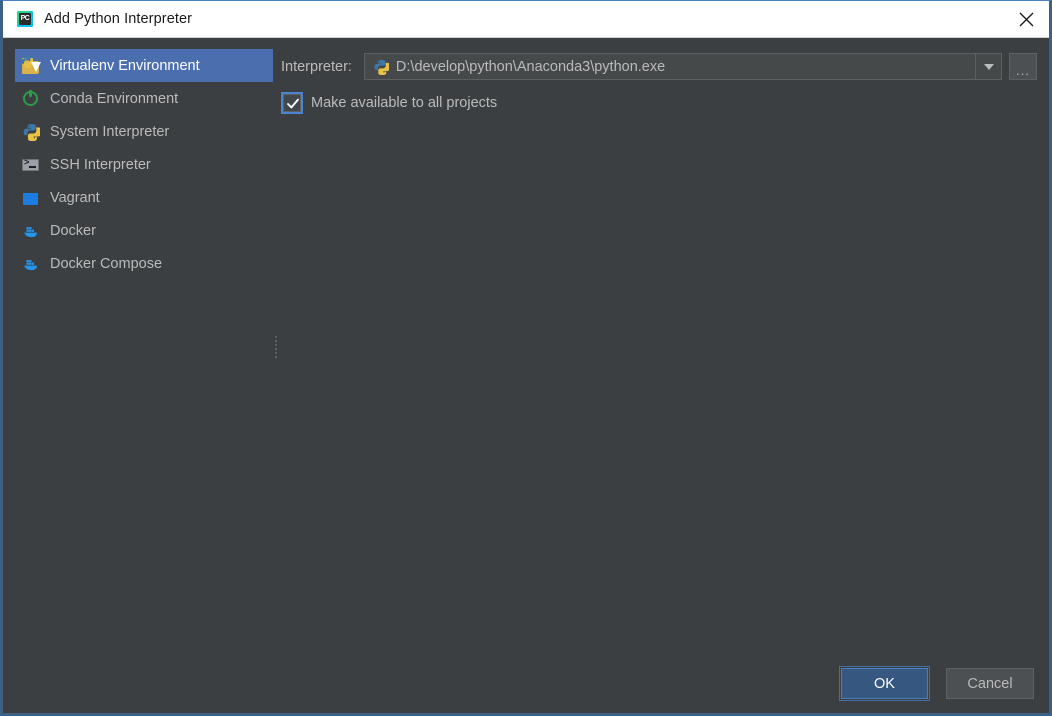 Image resolution: width=1052 pixels, height=716 pixels. I want to click on sidebar-item-conda-environment: Conda Environment, so click(144, 98).